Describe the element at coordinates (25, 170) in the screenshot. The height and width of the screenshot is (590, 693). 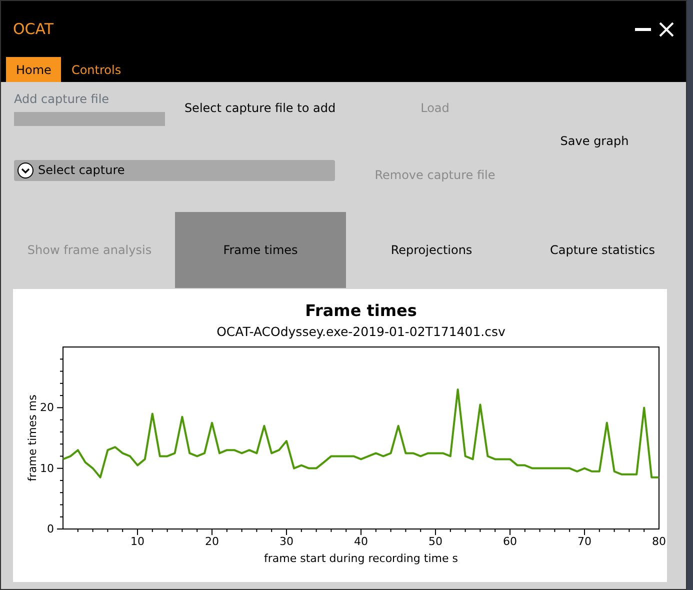
I see `chevron-down-icon` at that location.